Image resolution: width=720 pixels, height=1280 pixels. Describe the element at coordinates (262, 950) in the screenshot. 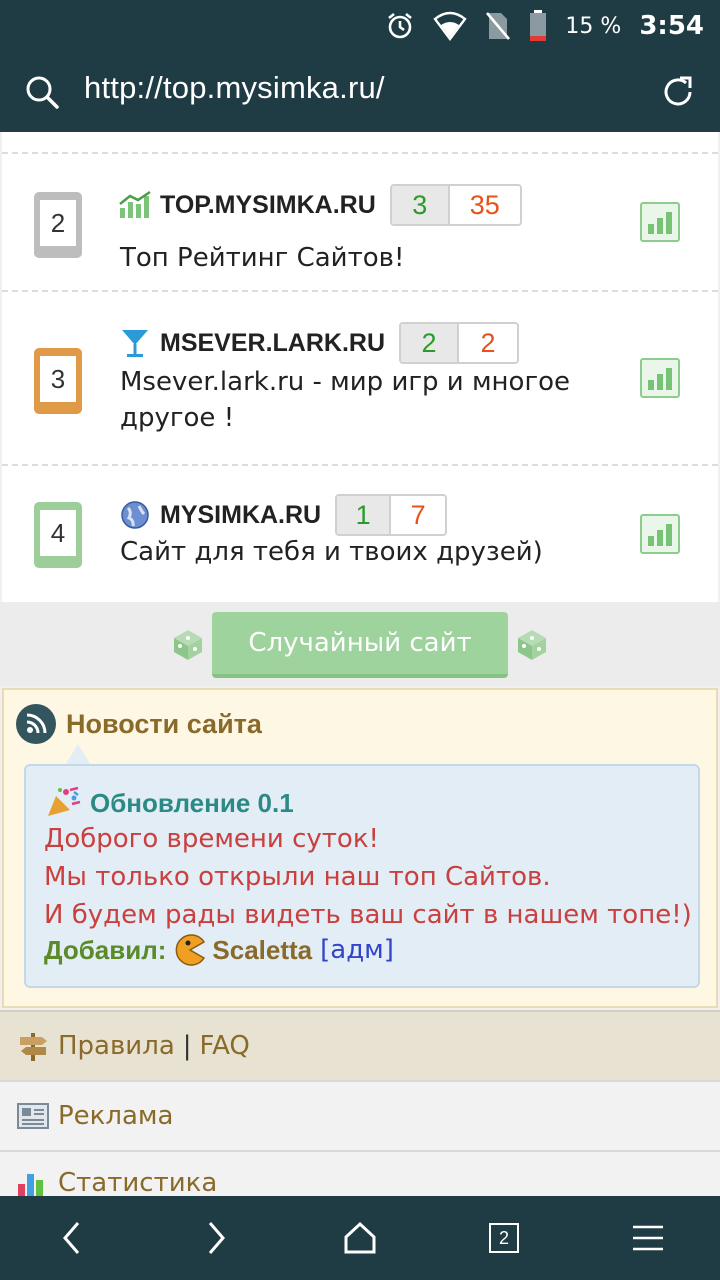

I see `author-name: Scaletta` at that location.